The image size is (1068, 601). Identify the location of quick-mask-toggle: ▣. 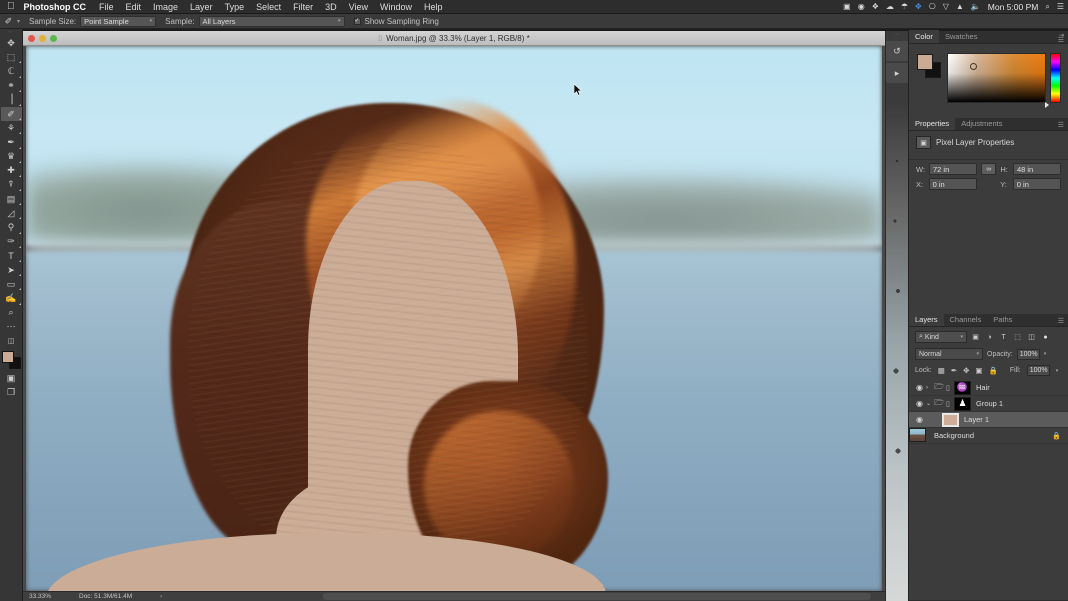
(11, 378).